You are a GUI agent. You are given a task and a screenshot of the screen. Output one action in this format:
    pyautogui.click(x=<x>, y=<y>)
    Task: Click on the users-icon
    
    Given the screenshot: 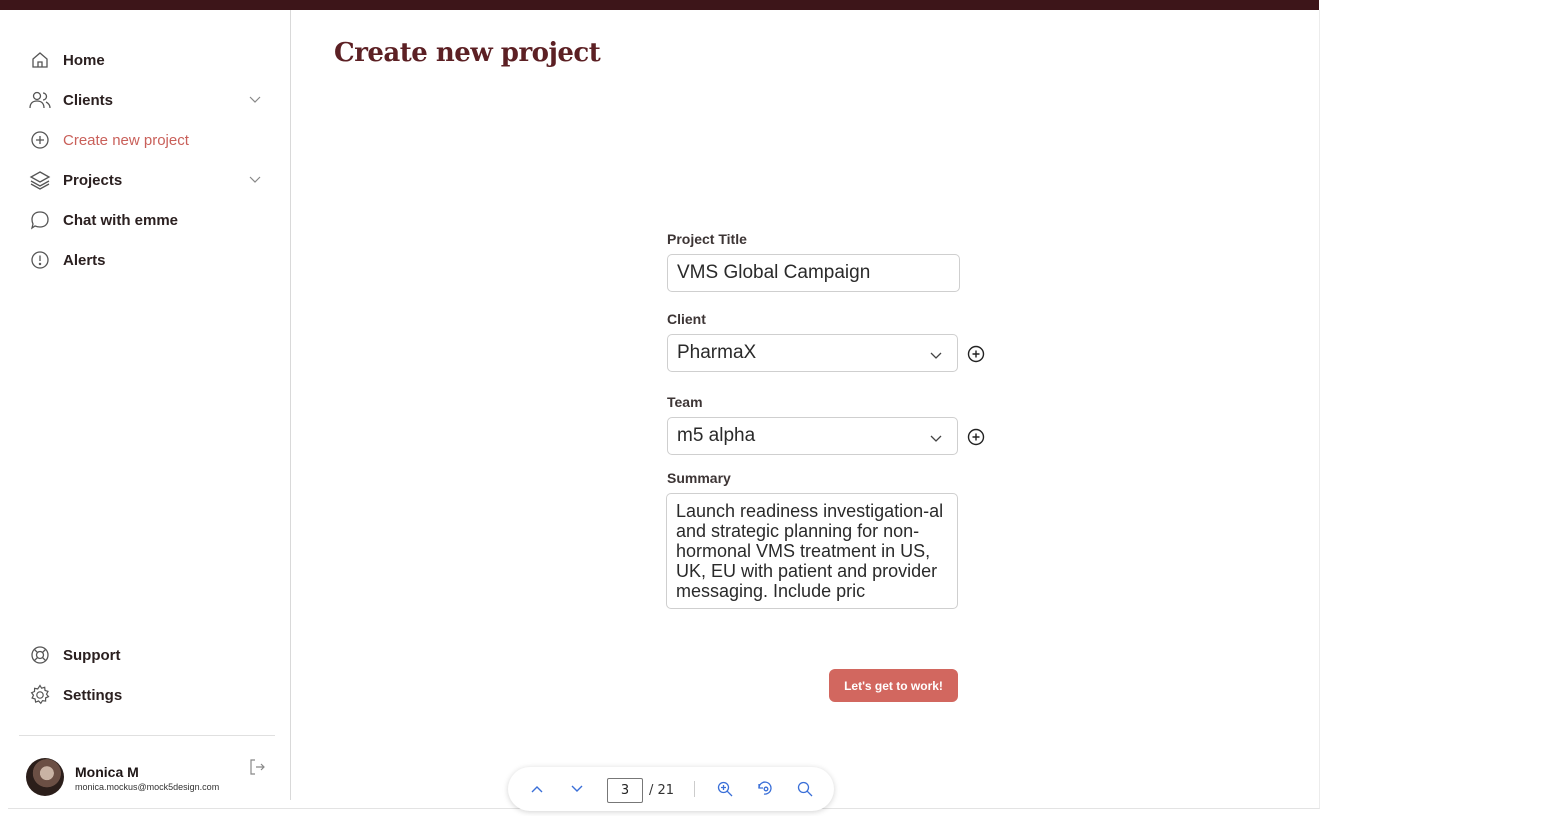 What is the action you would take?
    pyautogui.click(x=40, y=100)
    